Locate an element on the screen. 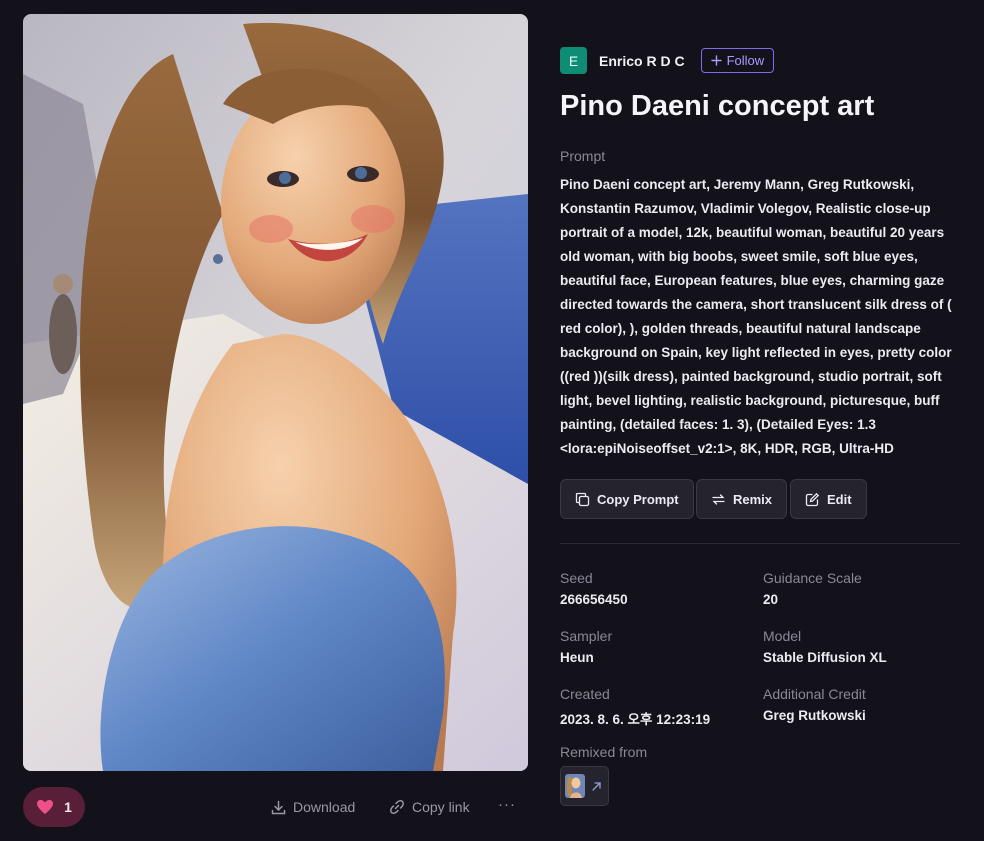 This screenshot has height=841, width=984. author-row: E Enrico R D C Follow is located at coordinates (667, 60).